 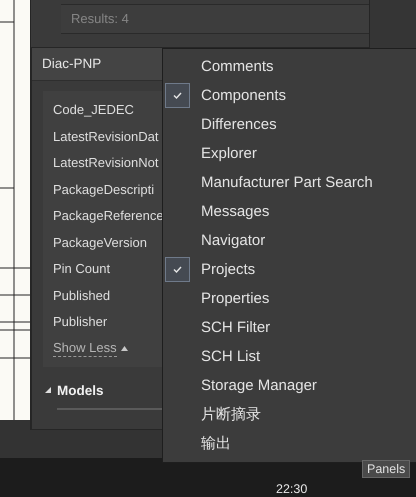 What do you see at coordinates (259, 385) in the screenshot?
I see `menu-label: Storage Manager` at bounding box center [259, 385].